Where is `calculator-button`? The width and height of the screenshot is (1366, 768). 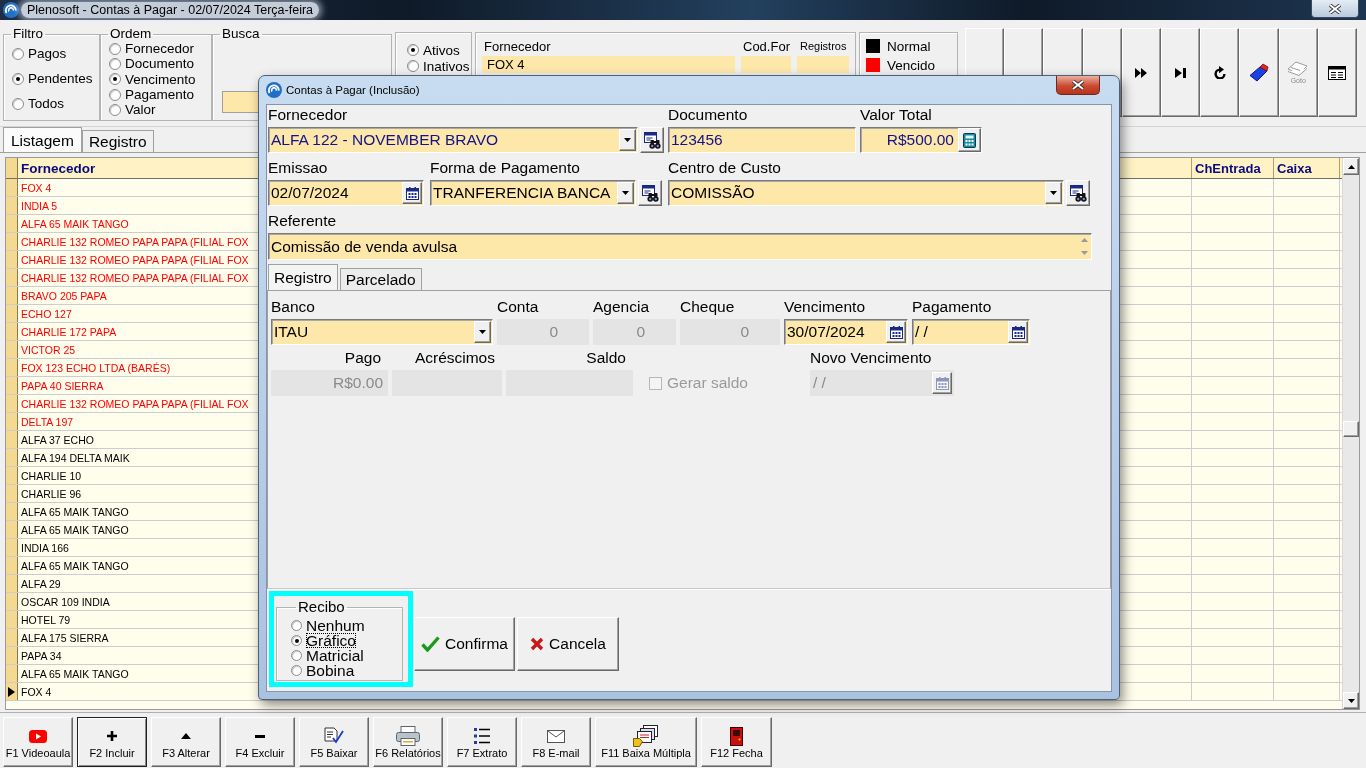 calculator-button is located at coordinates (969, 140).